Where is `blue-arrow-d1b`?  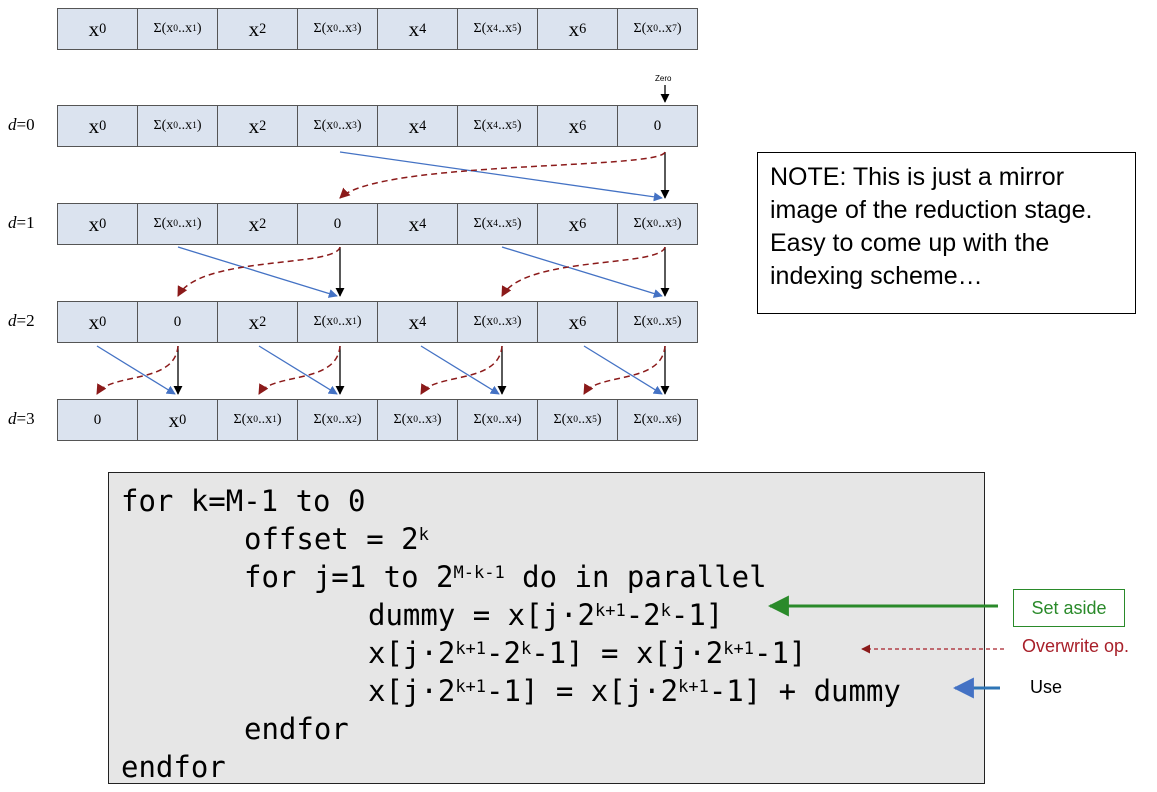 blue-arrow-d1b is located at coordinates (582, 272).